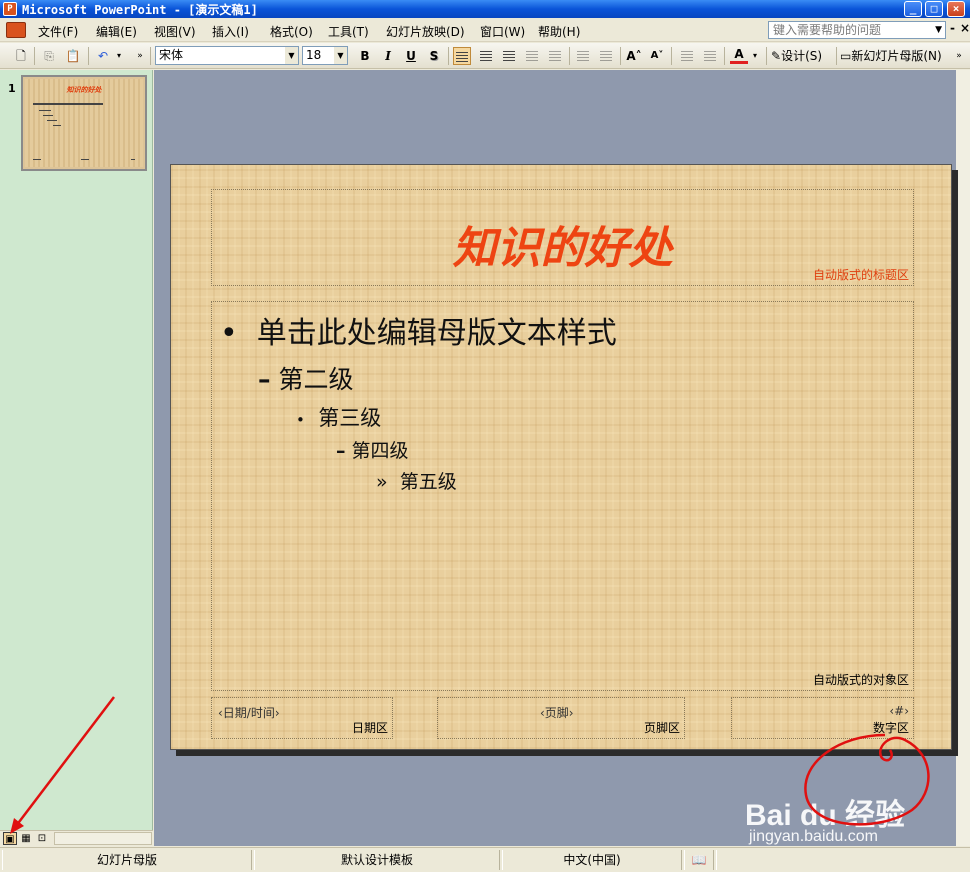  Describe the element at coordinates (562, 244) in the screenshot. I see `slide-title: 知识的好处` at that location.